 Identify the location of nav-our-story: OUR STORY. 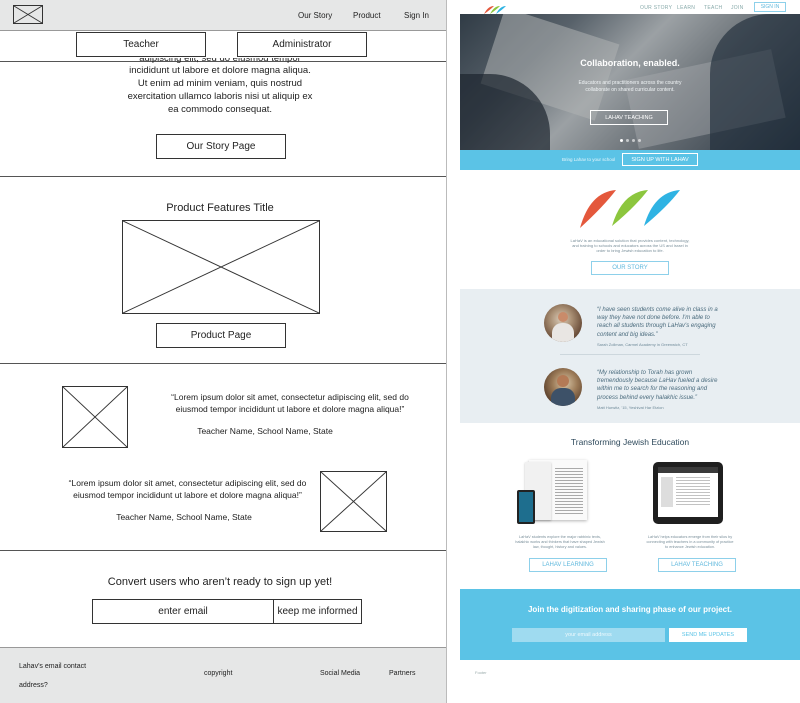
(656, 8).